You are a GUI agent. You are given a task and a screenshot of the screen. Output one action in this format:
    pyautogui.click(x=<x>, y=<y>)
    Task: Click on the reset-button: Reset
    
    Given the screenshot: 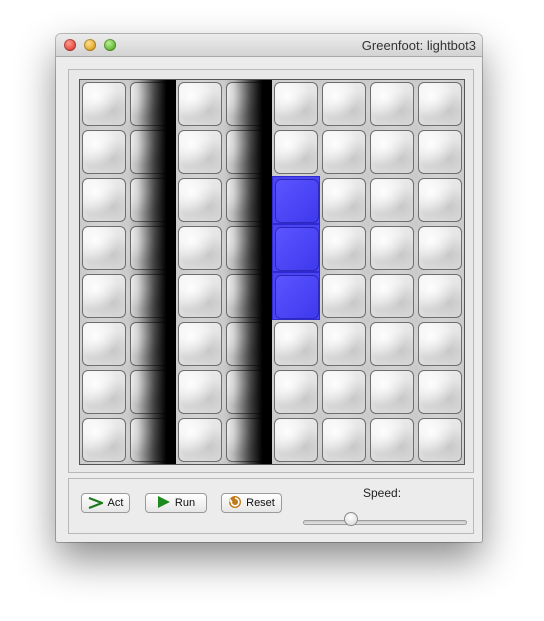 What is the action you would take?
    pyautogui.click(x=251, y=503)
    